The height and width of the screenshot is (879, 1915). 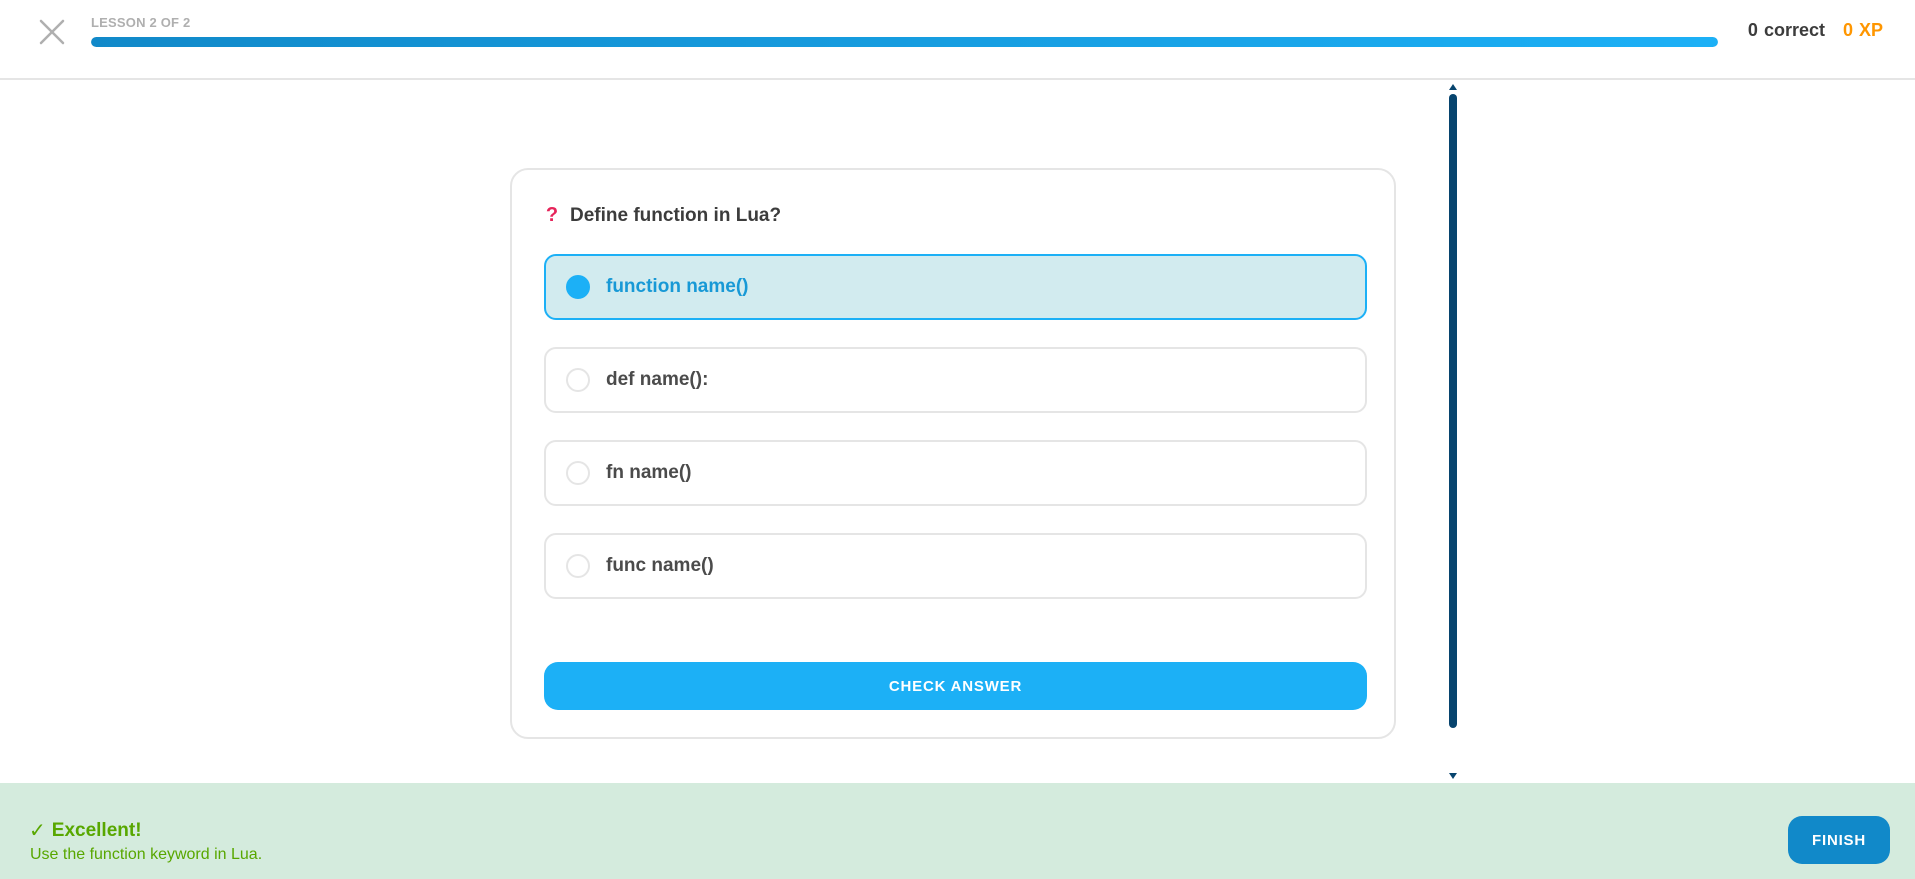 What do you see at coordinates (955, 287) in the screenshot?
I see `answer-option: function name()` at bounding box center [955, 287].